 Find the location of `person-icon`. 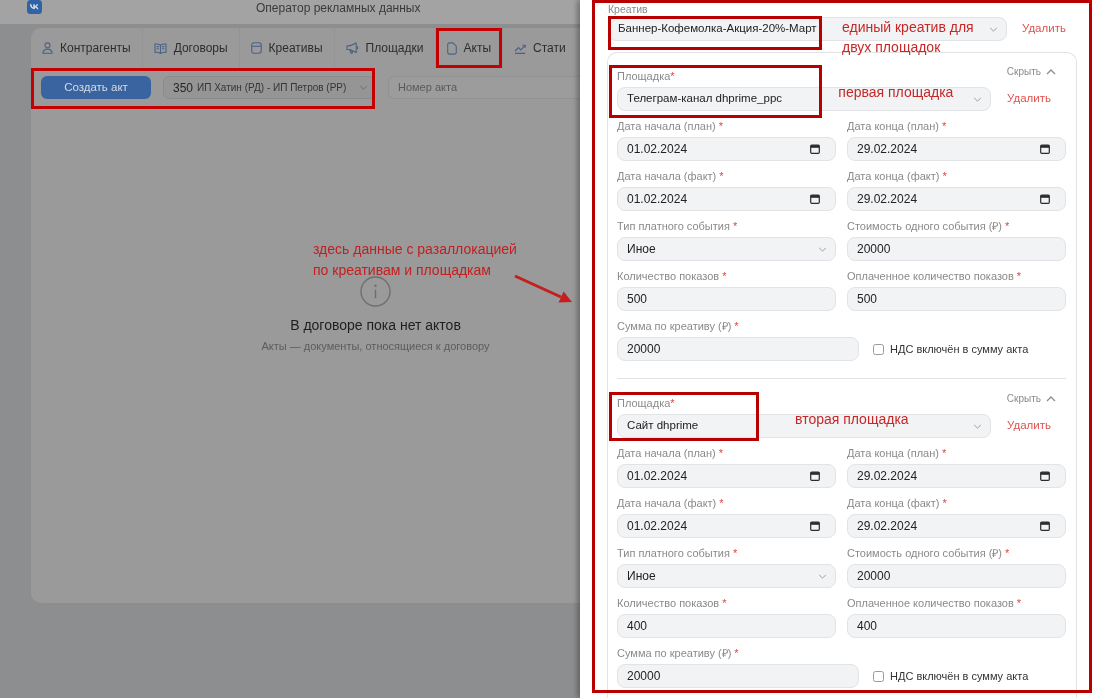

person-icon is located at coordinates (47, 48).